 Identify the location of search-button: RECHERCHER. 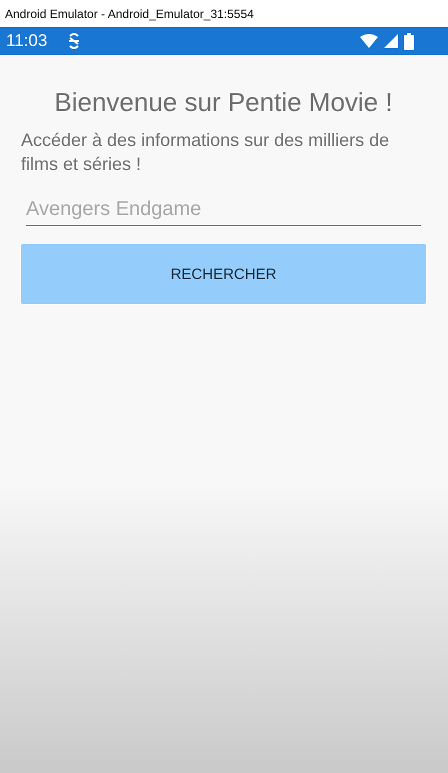
(223, 274).